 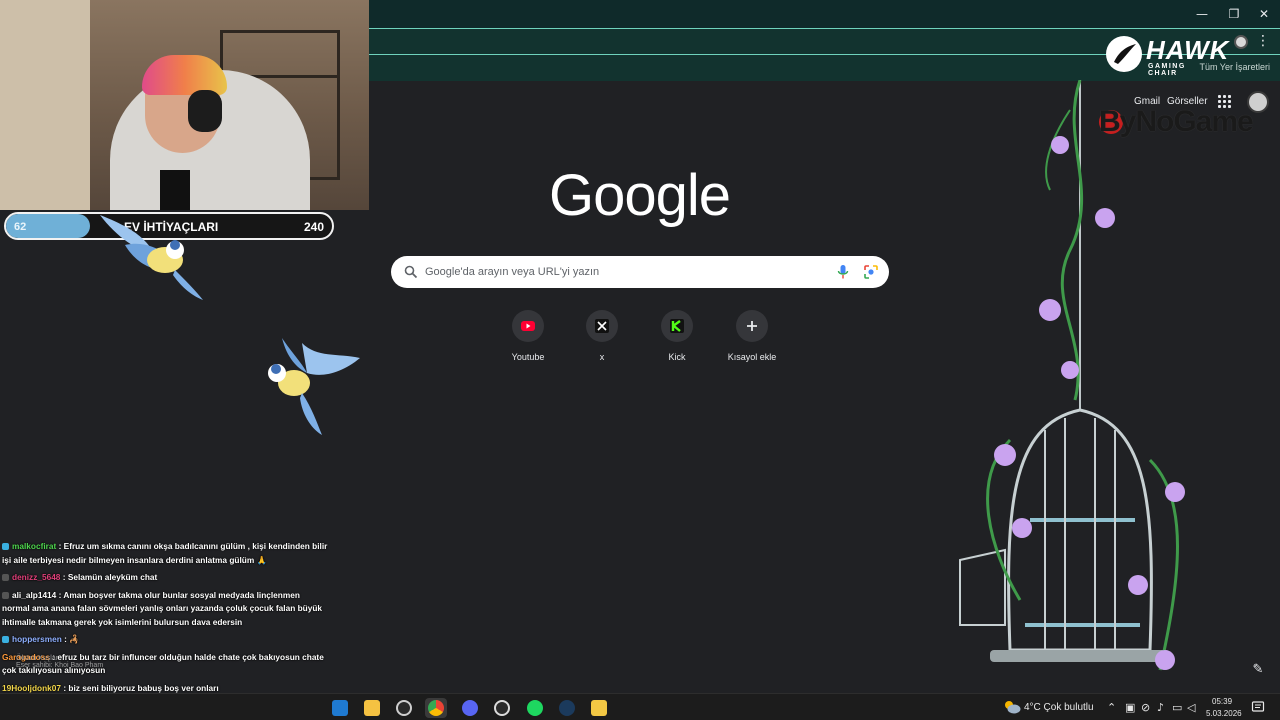 What do you see at coordinates (112, 577) in the screenshot?
I see `chat-text: Selamün aleyküm chat` at bounding box center [112, 577].